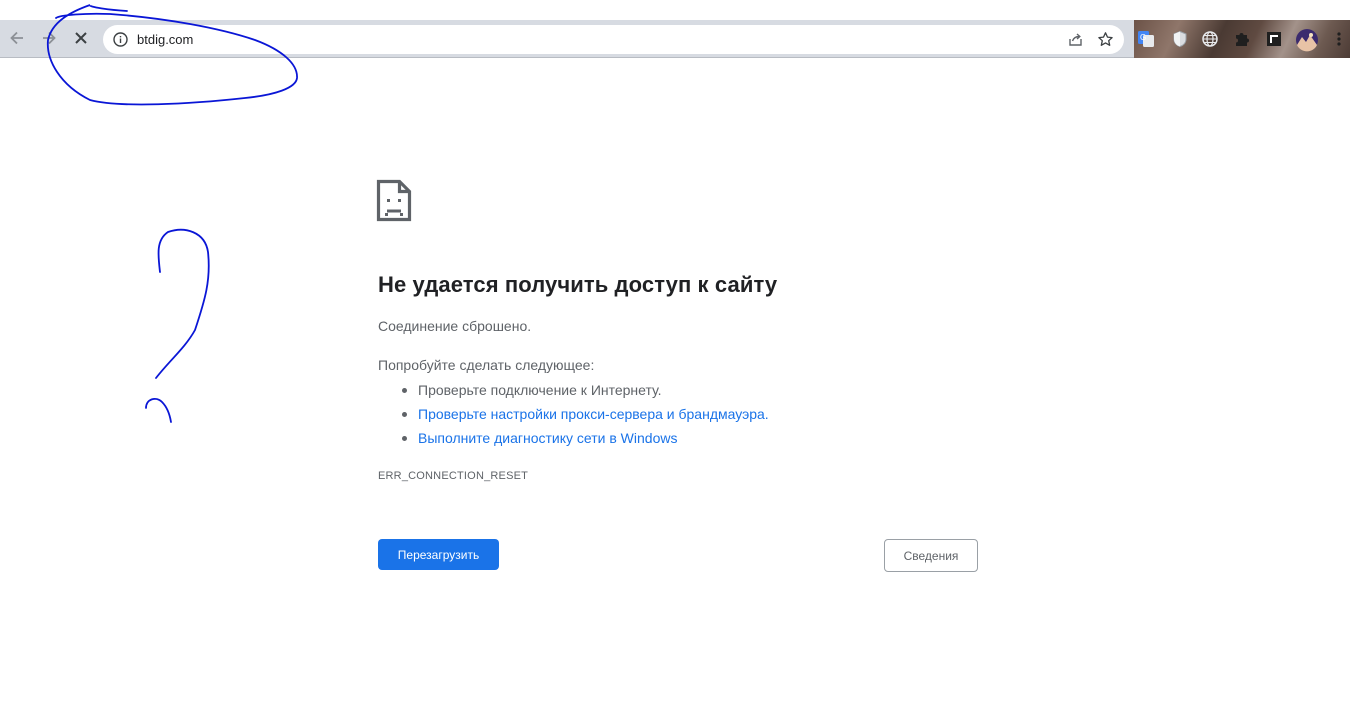 The image size is (1350, 715). I want to click on profile-avatar, so click(1307, 40).